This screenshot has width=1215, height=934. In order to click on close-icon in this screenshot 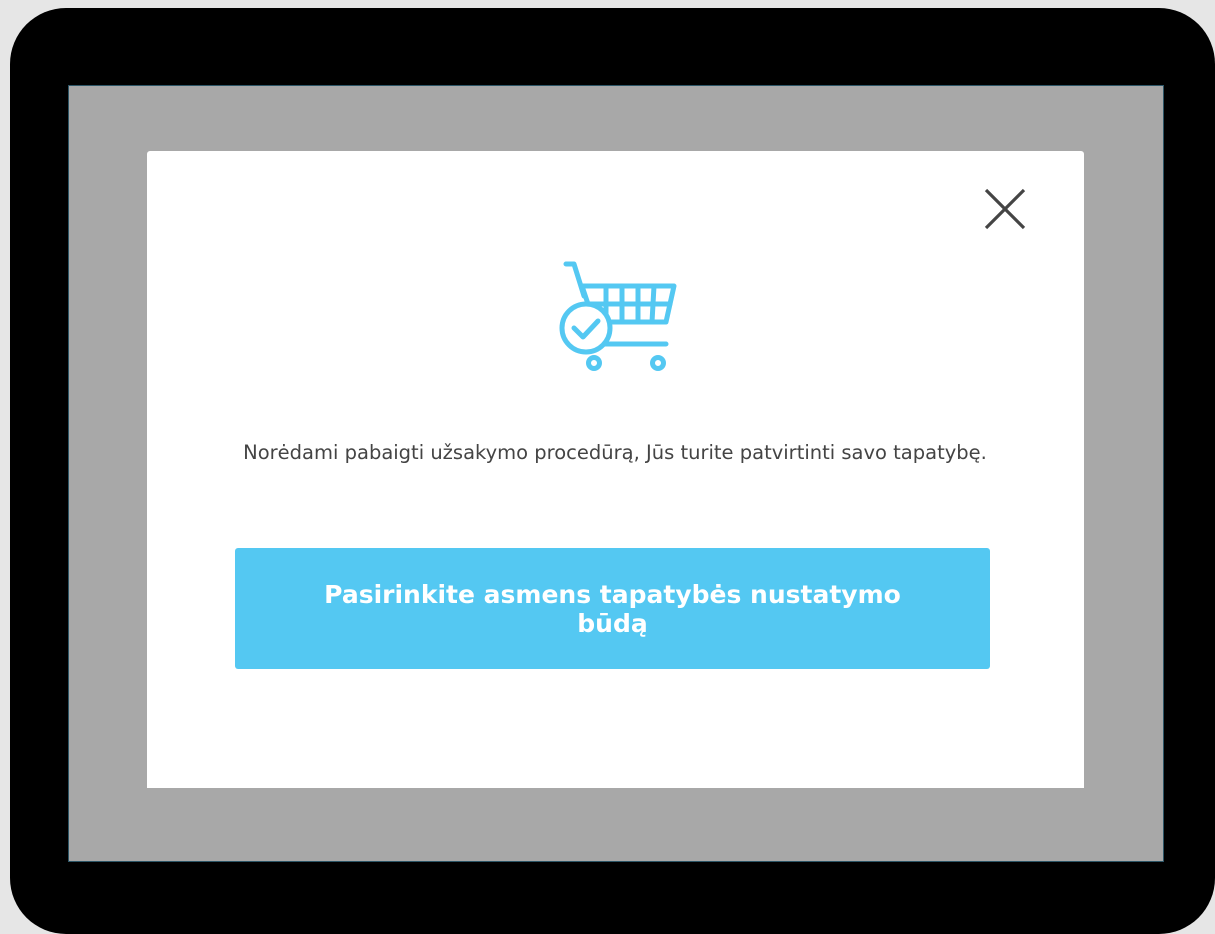, I will do `click(1005, 209)`.